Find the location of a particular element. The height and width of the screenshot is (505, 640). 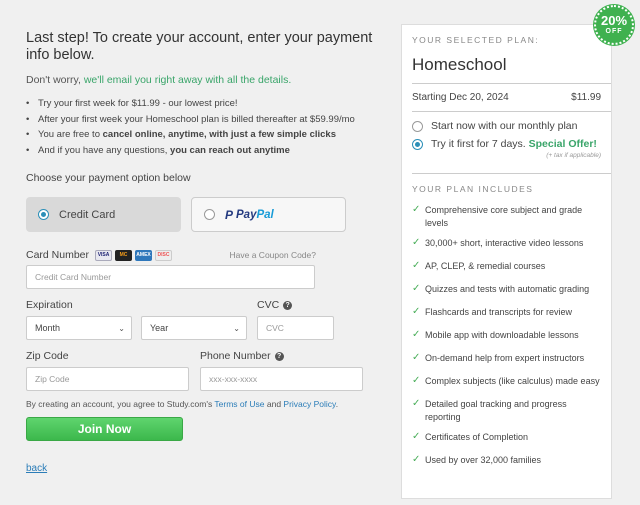

list-item: ✓ On-demand help from expert instructors is located at coordinates (498, 357).